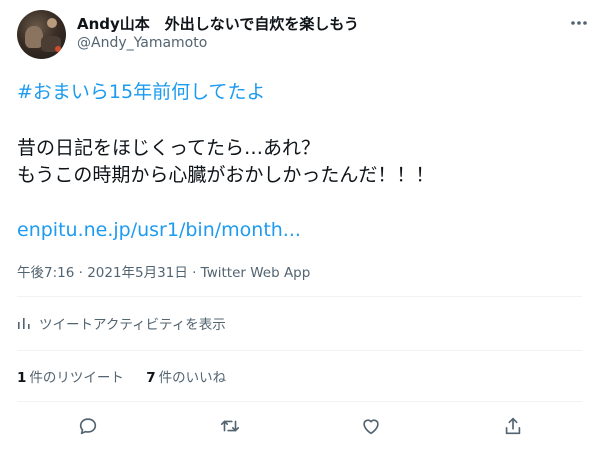 The height and width of the screenshot is (449, 598). I want to click on share-icon, so click(513, 426).